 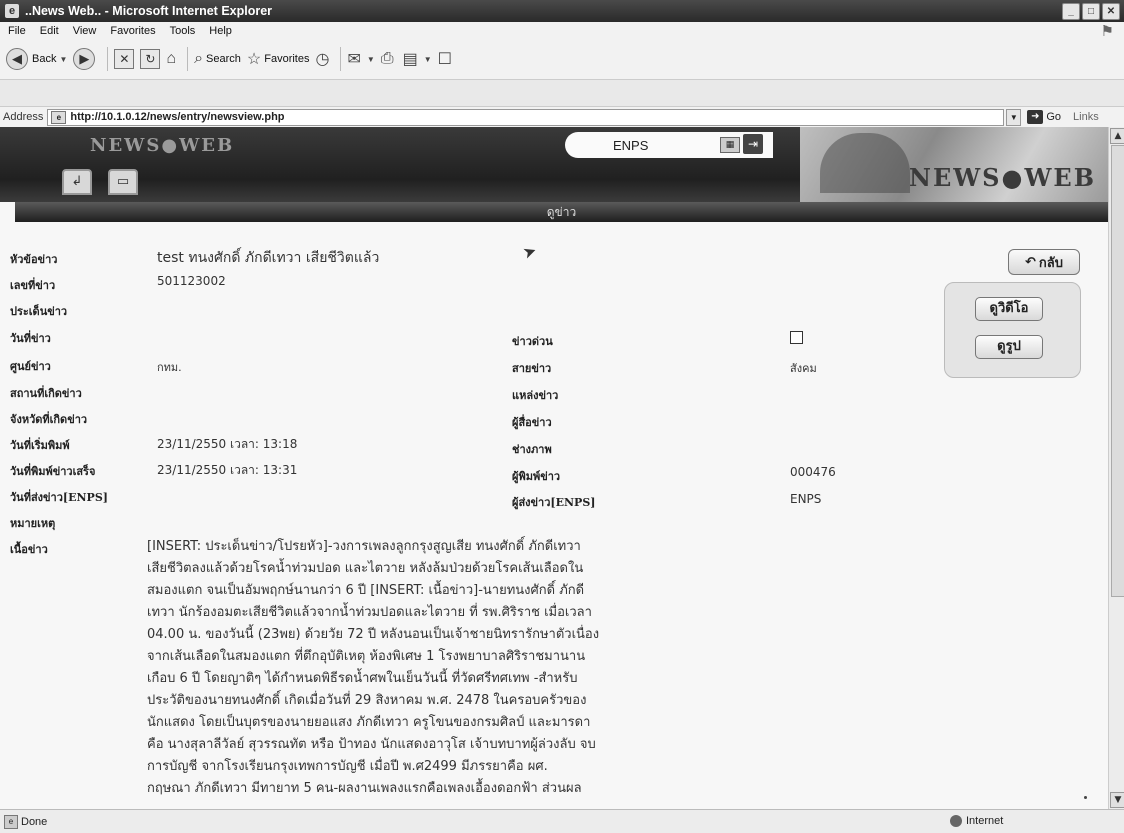 I want to click on globe-icon, so click(x=956, y=821).